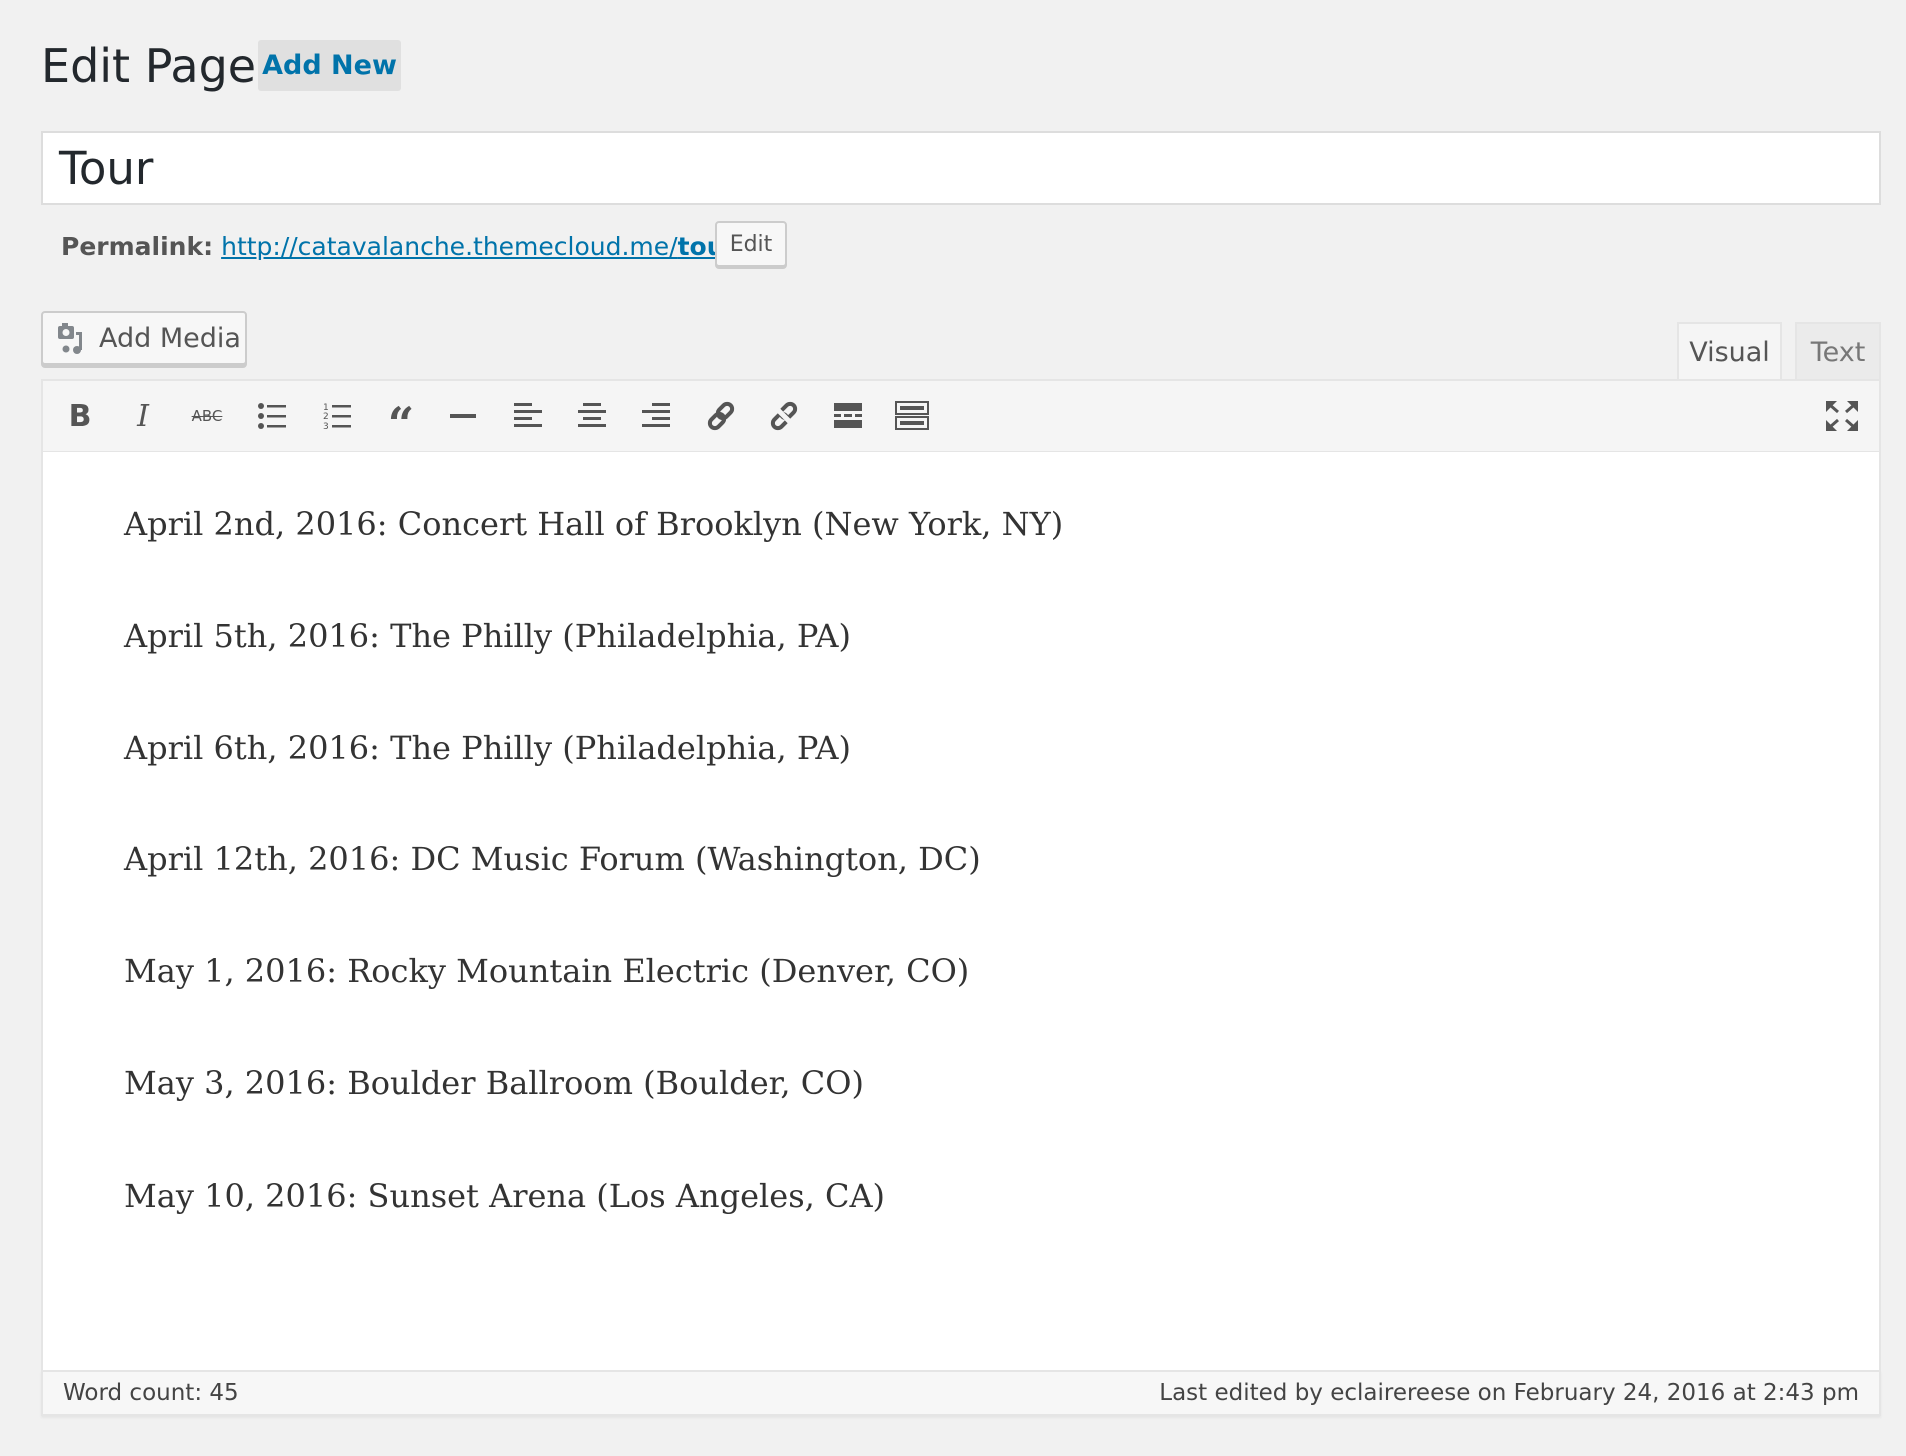 This screenshot has width=1906, height=1456. Describe the element at coordinates (326, 426) in the screenshot. I see `svg-text: 3` at that location.